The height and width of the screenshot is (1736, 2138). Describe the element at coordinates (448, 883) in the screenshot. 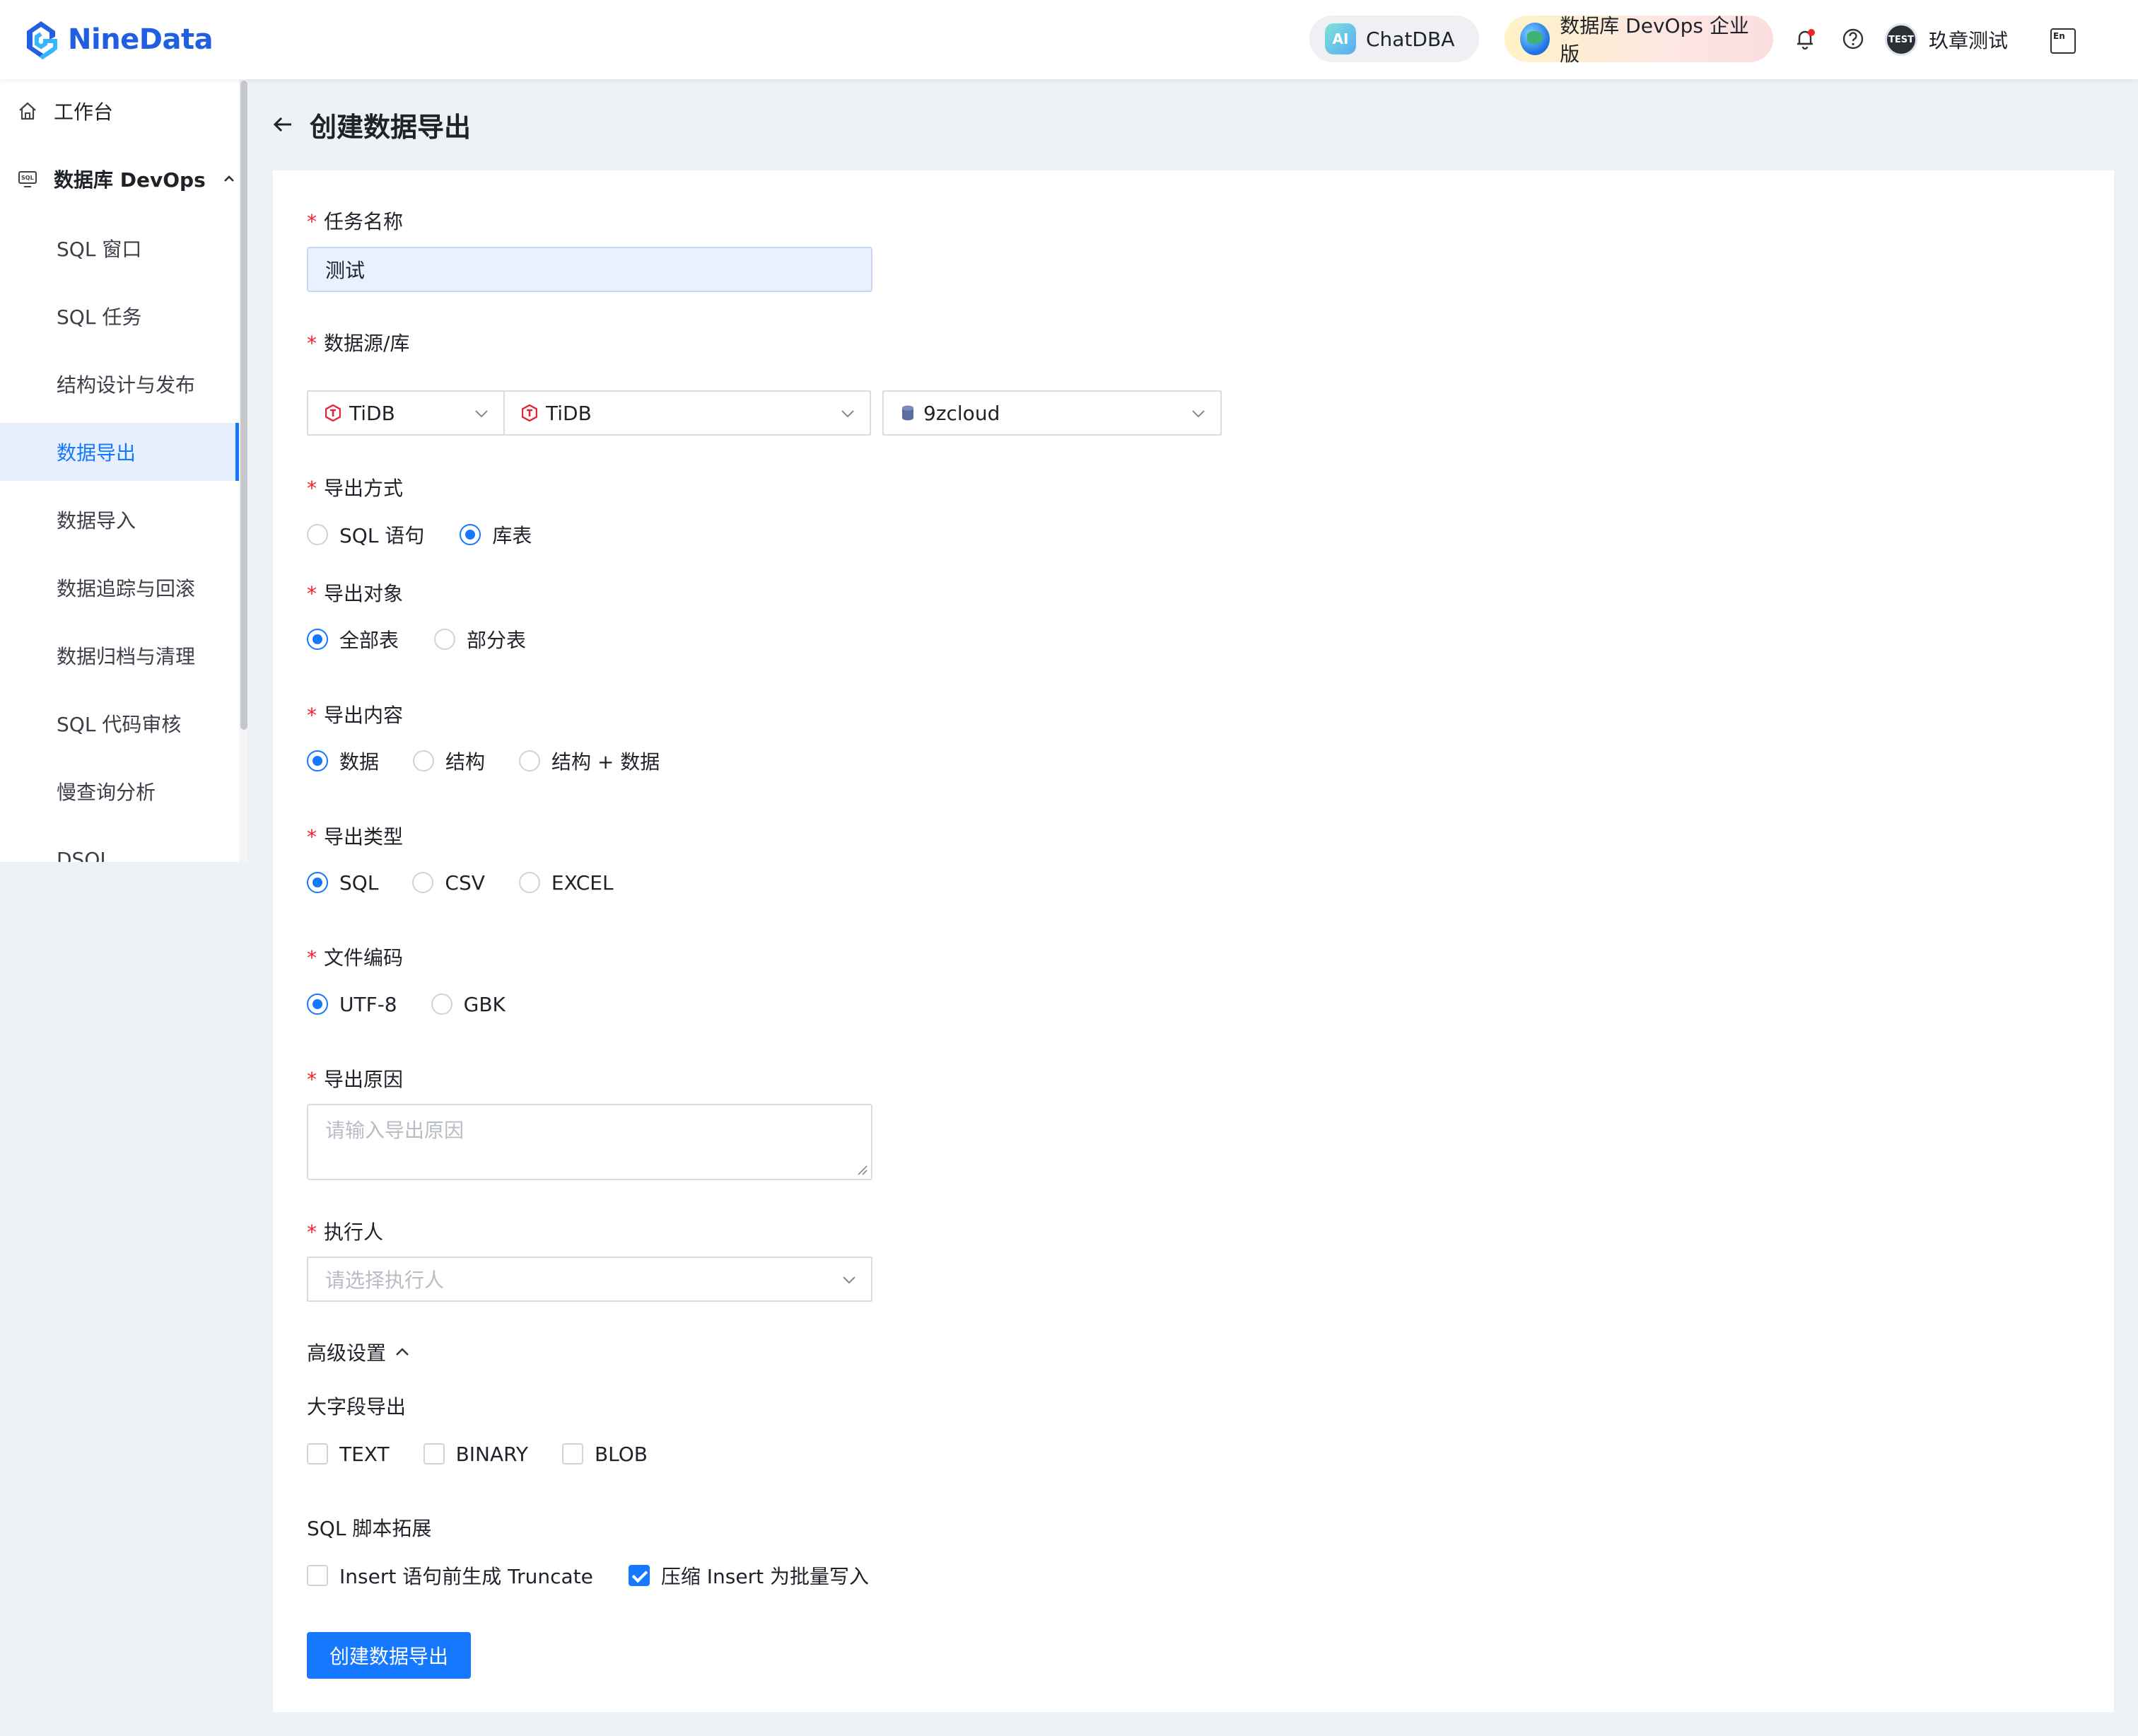

I see `export-type-csv-radio: CSV` at that location.